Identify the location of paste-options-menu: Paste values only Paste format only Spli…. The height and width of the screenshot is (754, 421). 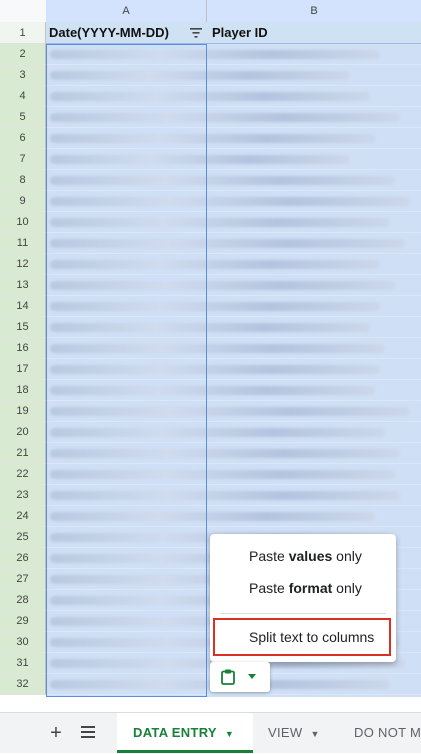
(303, 598).